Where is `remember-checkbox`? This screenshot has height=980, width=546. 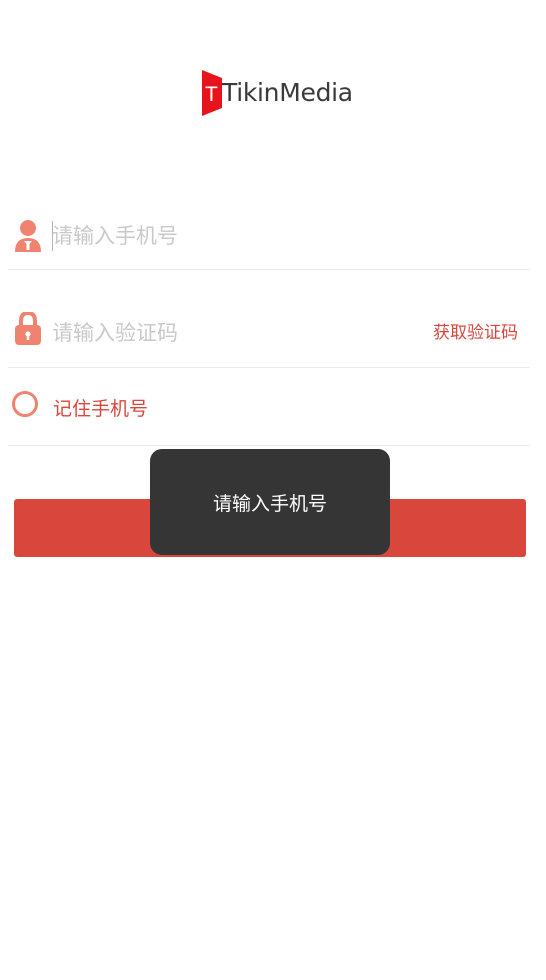
remember-checkbox is located at coordinates (25, 404).